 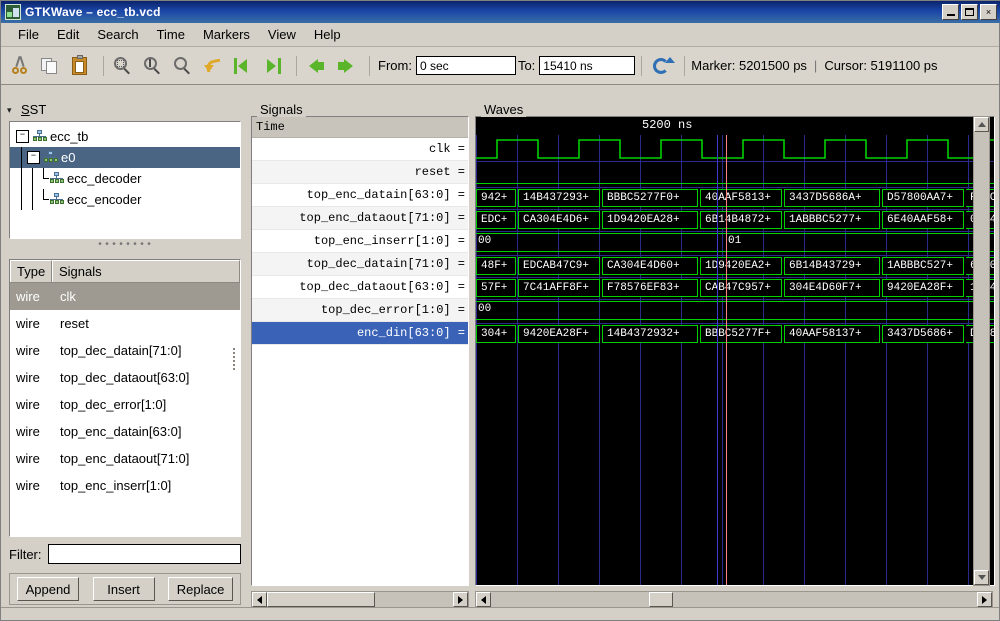 I want to click on sst-node-ecc_decoder: ecc_decoder, so click(x=125, y=178).